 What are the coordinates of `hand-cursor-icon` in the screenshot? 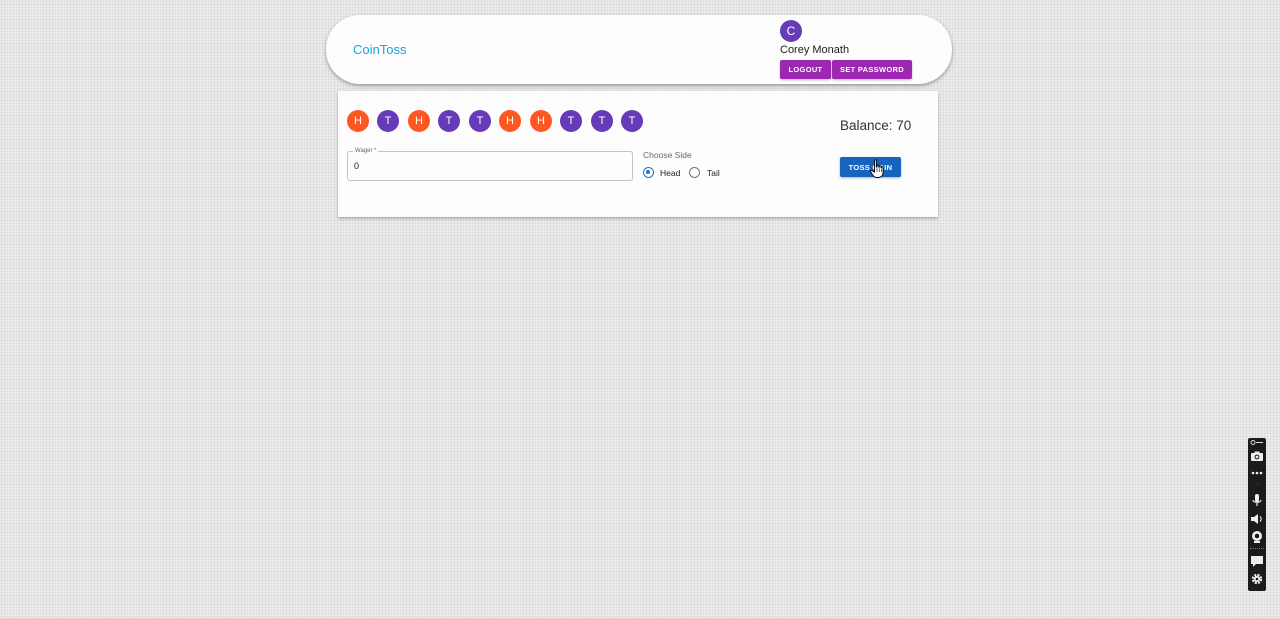 It's located at (877, 168).